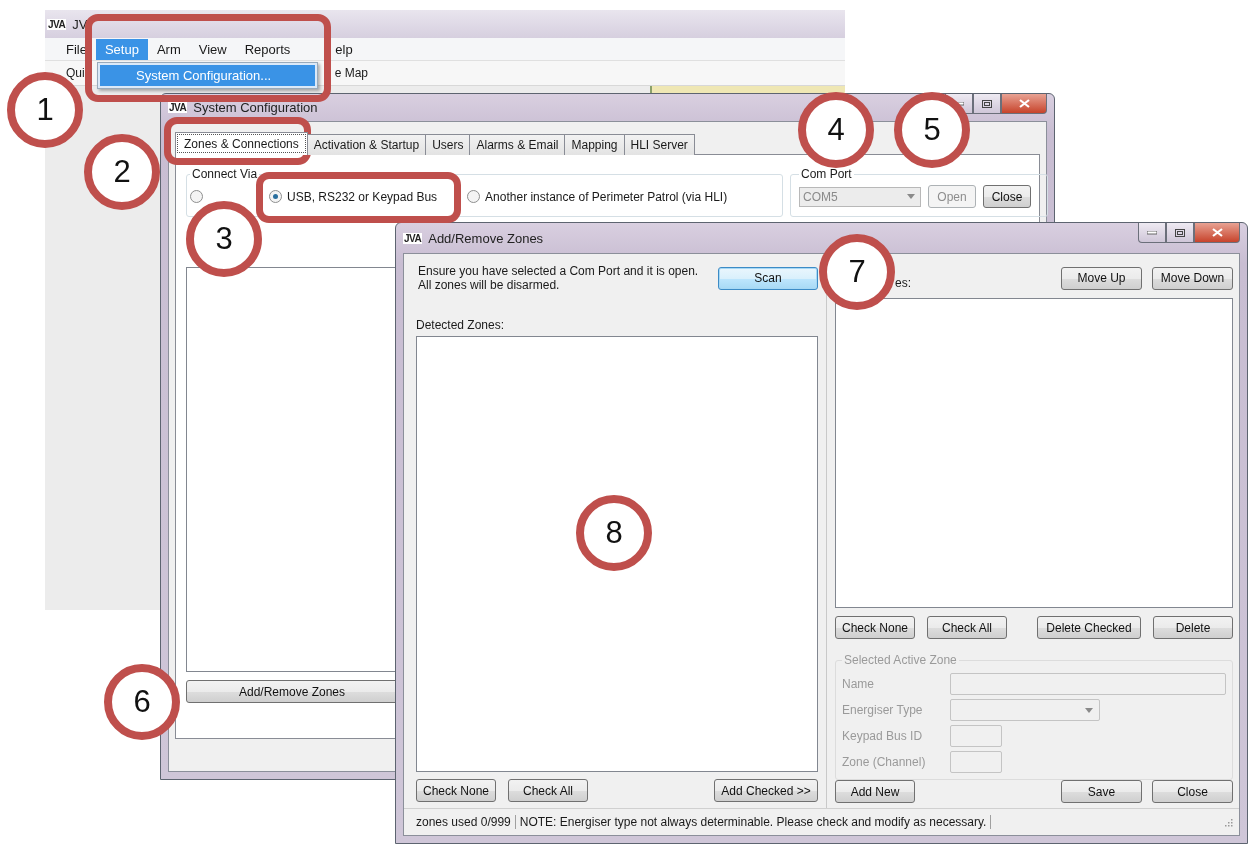 The height and width of the screenshot is (844, 1249). Describe the element at coordinates (461, 325) in the screenshot. I see `list-label: Detected Zones:` at that location.